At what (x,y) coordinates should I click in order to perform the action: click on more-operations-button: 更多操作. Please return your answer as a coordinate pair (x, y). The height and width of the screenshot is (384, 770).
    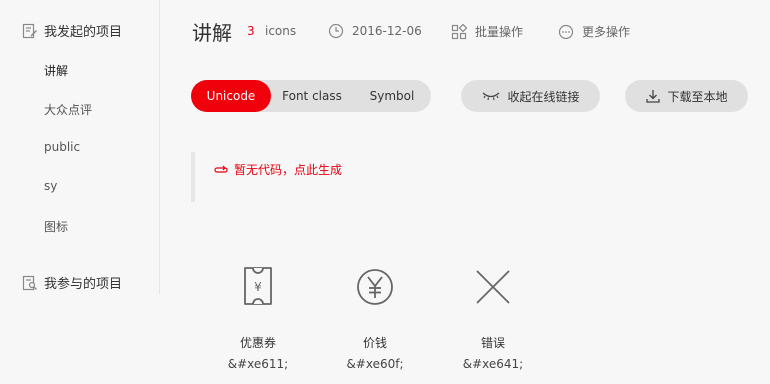
    Looking at the image, I should click on (594, 31).